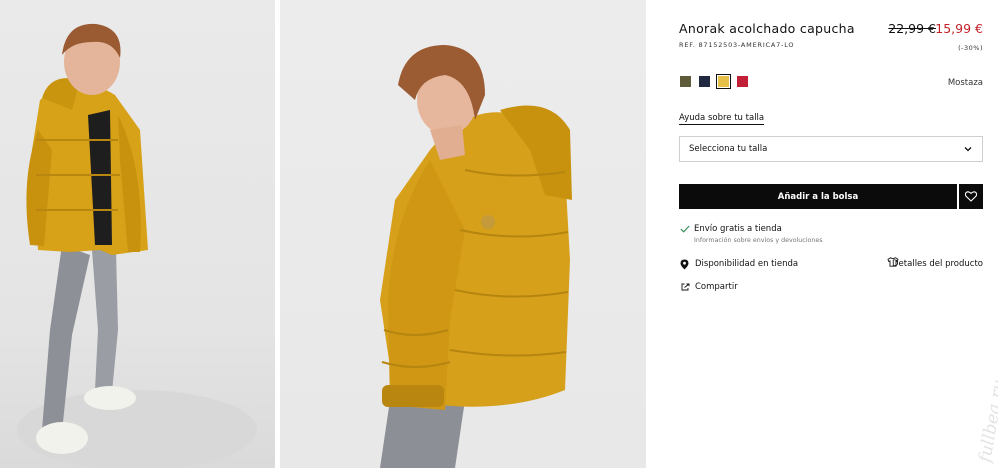 This screenshot has width=1000, height=468. I want to click on product-ref: REF. 87152503-AMERICA7-LO, so click(737, 45).